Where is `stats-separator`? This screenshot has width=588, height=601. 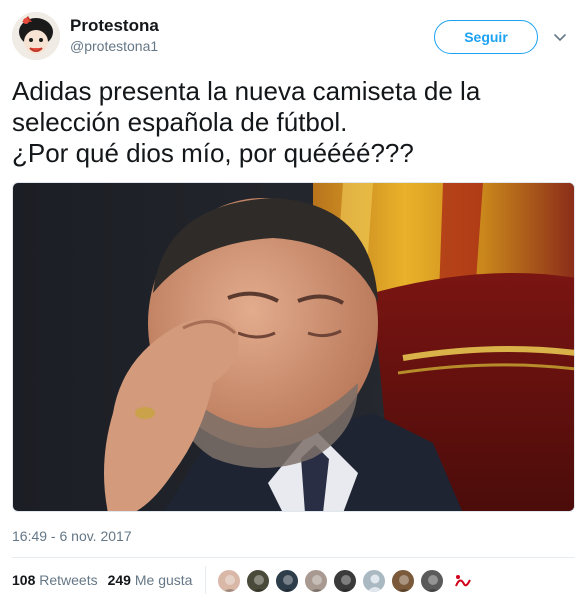
stats-separator is located at coordinates (205, 580).